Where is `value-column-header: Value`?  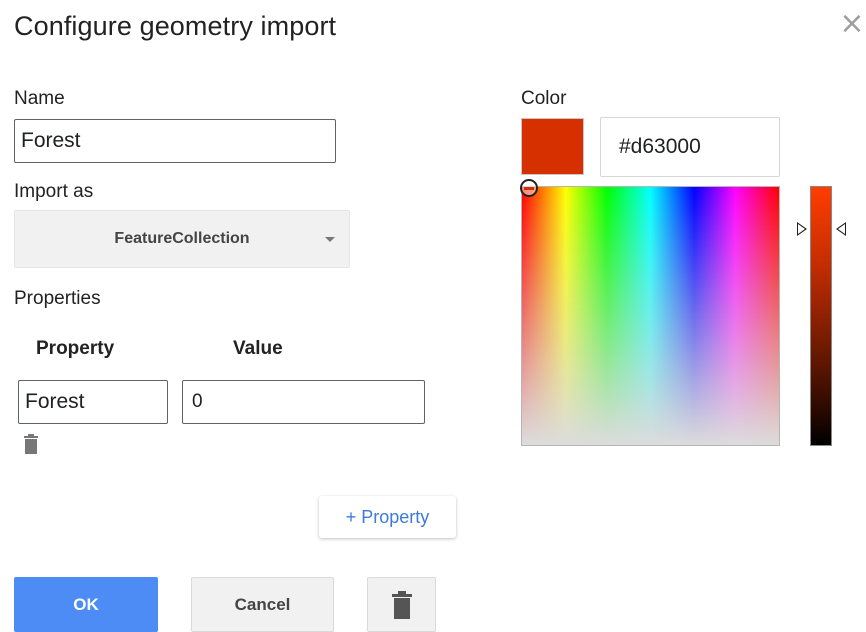 value-column-header: Value is located at coordinates (258, 348).